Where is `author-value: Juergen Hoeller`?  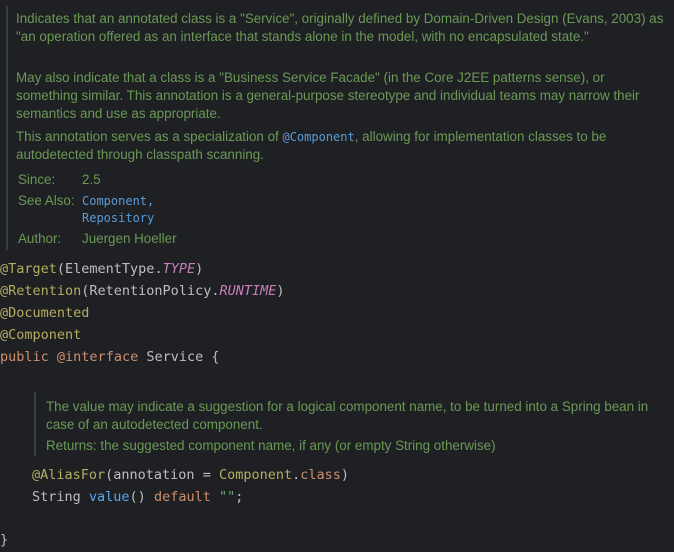 author-value: Juergen Hoeller is located at coordinates (129, 238).